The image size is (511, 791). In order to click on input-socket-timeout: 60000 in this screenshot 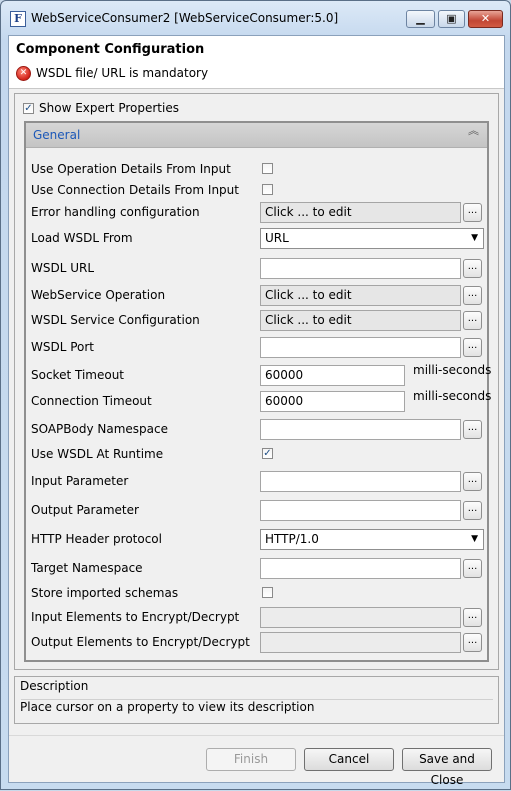, I will do `click(332, 375)`.